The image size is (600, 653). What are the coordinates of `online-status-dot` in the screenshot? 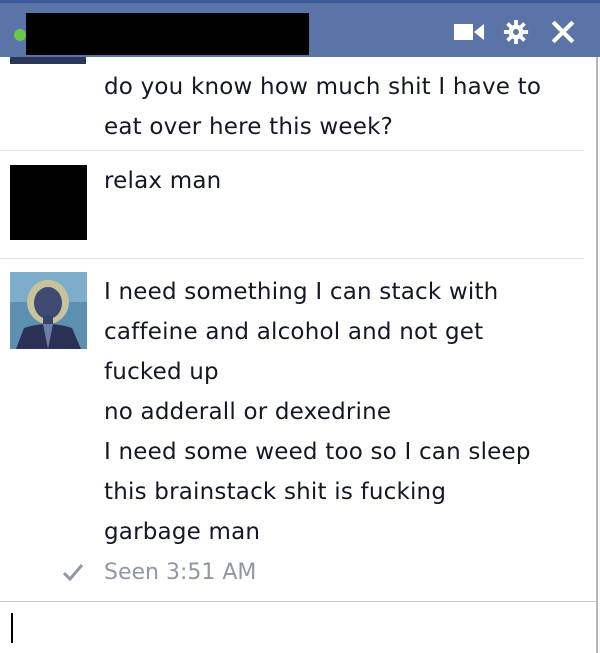 It's located at (20, 35).